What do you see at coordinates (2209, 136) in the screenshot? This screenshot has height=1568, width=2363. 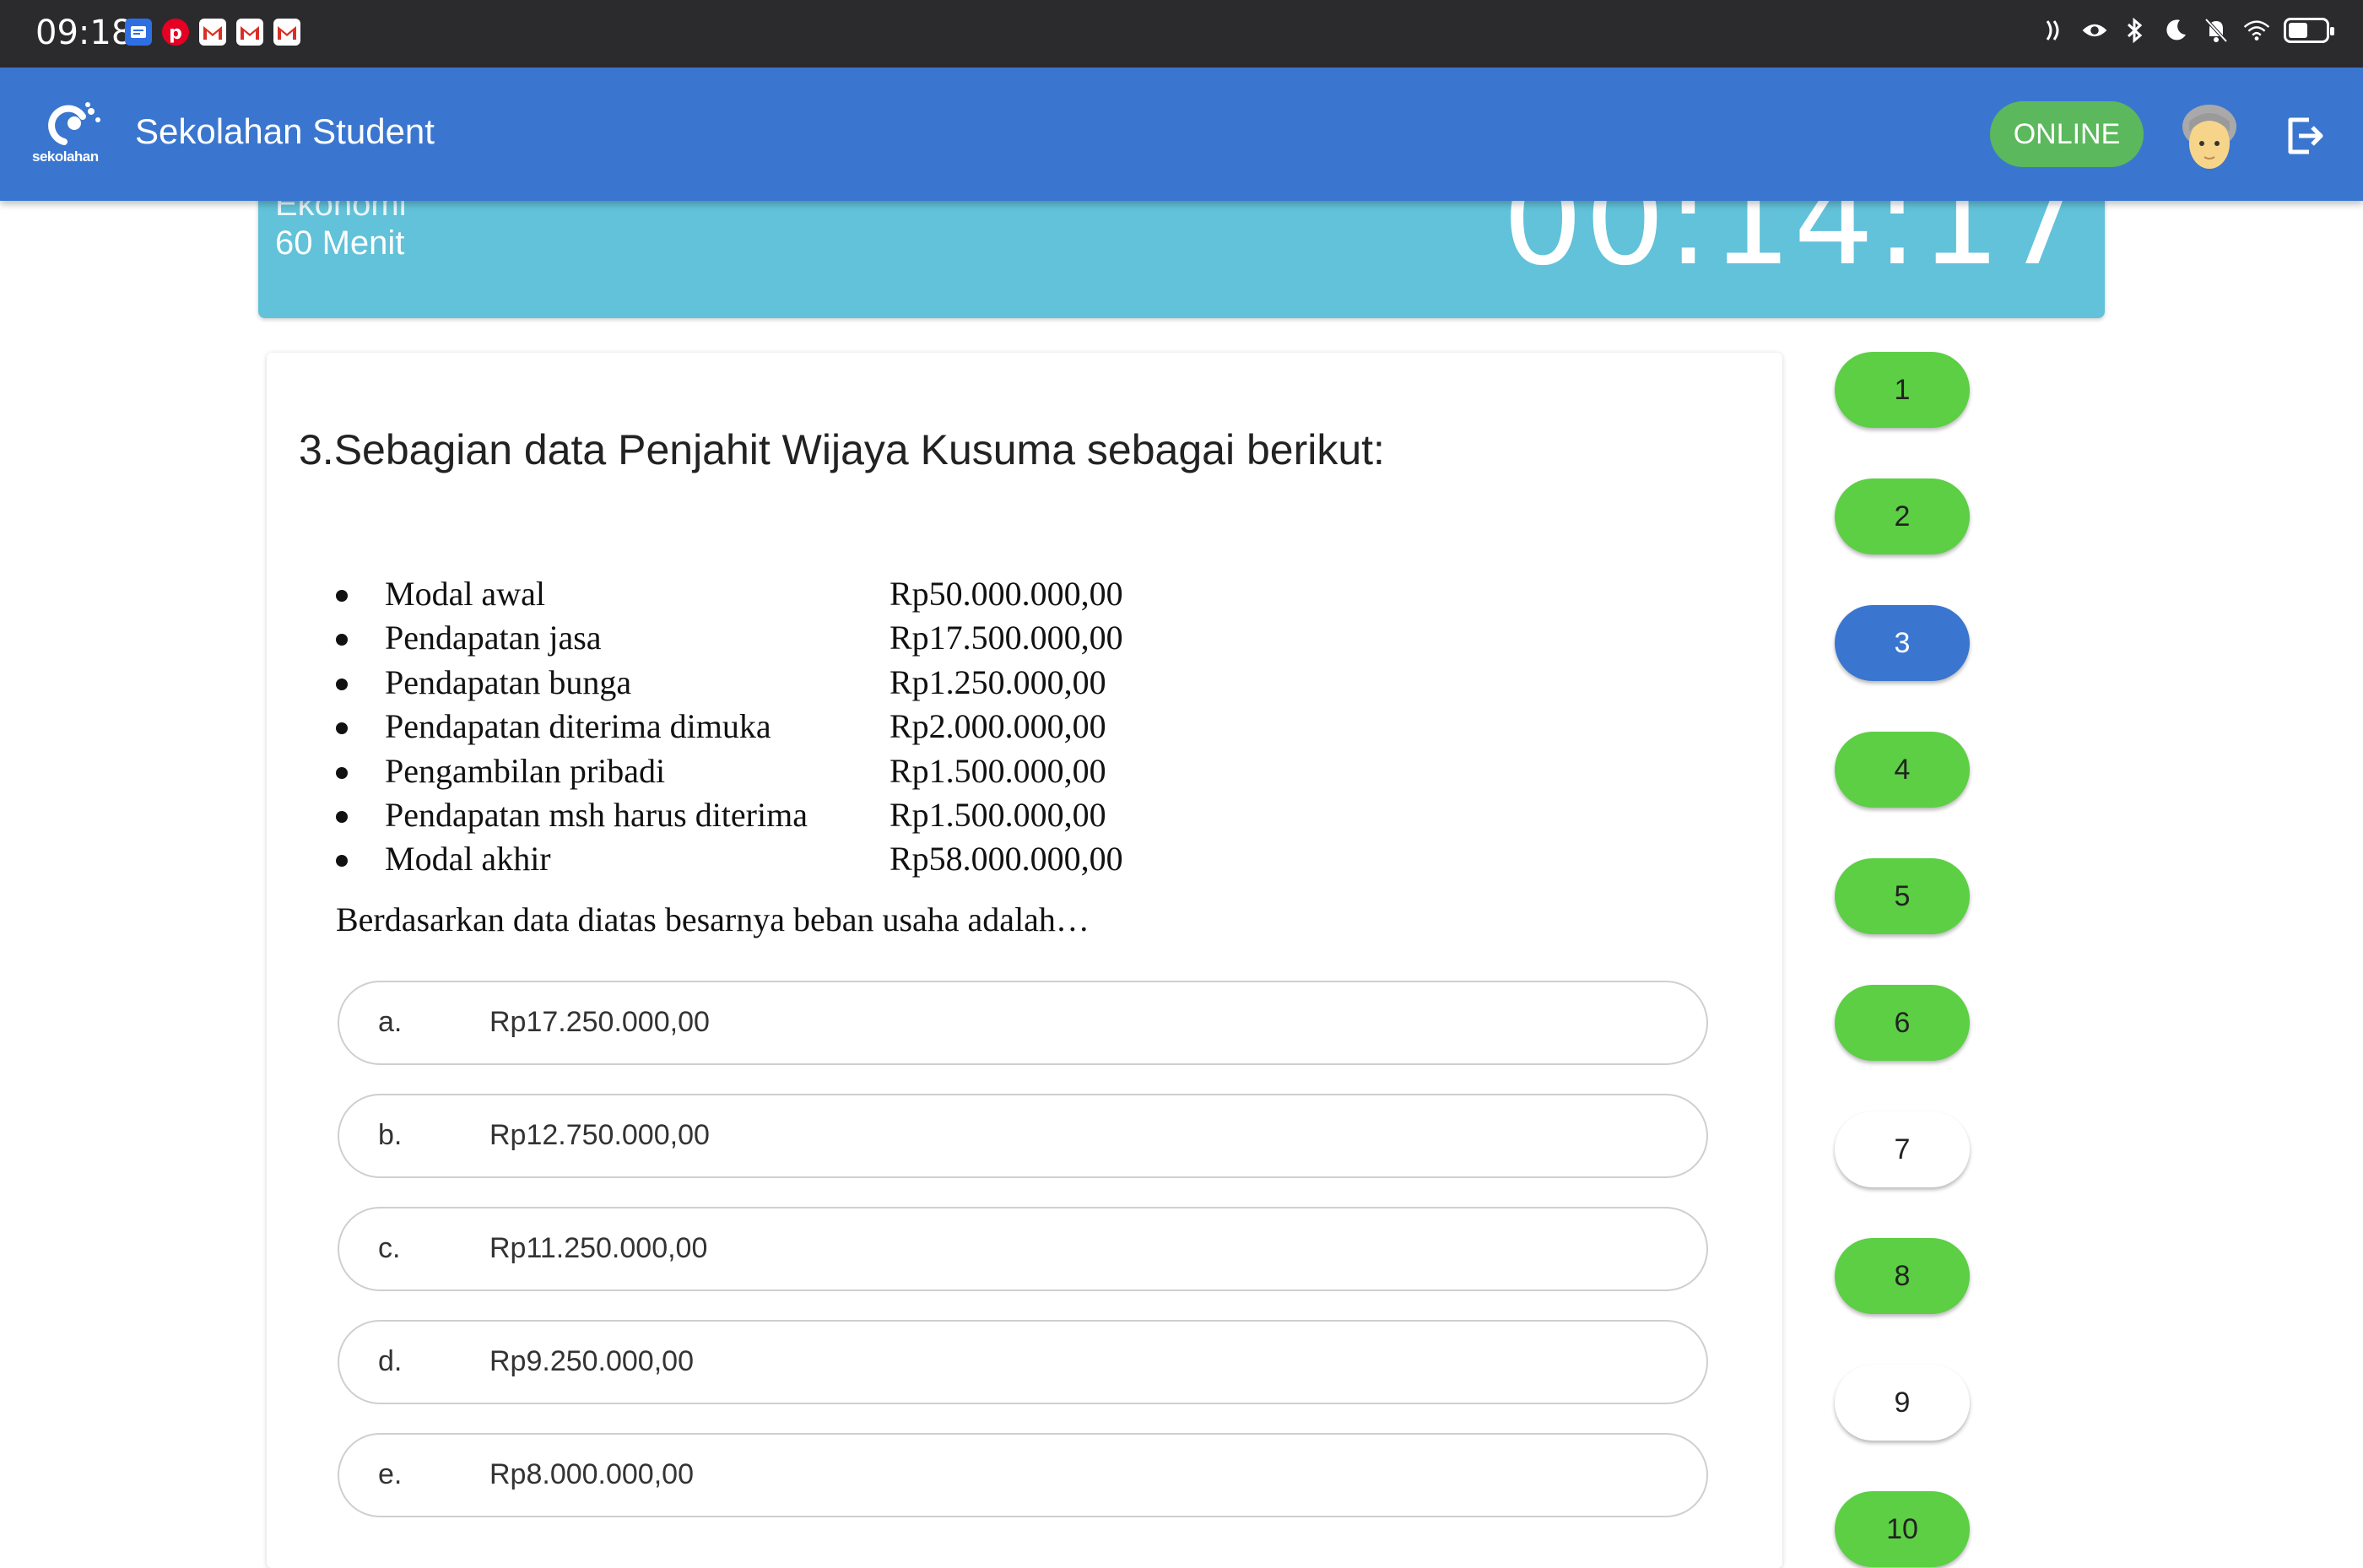 I see `avatar` at bounding box center [2209, 136].